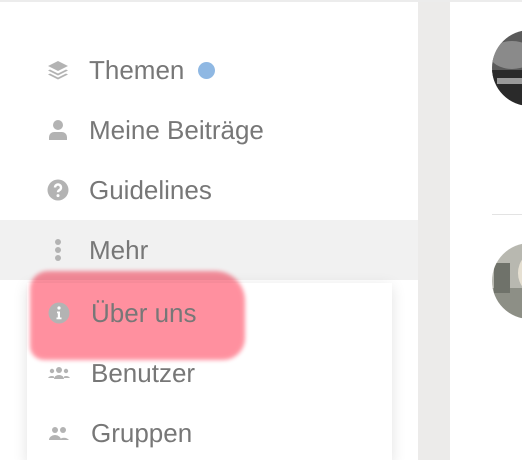  Describe the element at coordinates (58, 190) in the screenshot. I see `help-icon` at that location.